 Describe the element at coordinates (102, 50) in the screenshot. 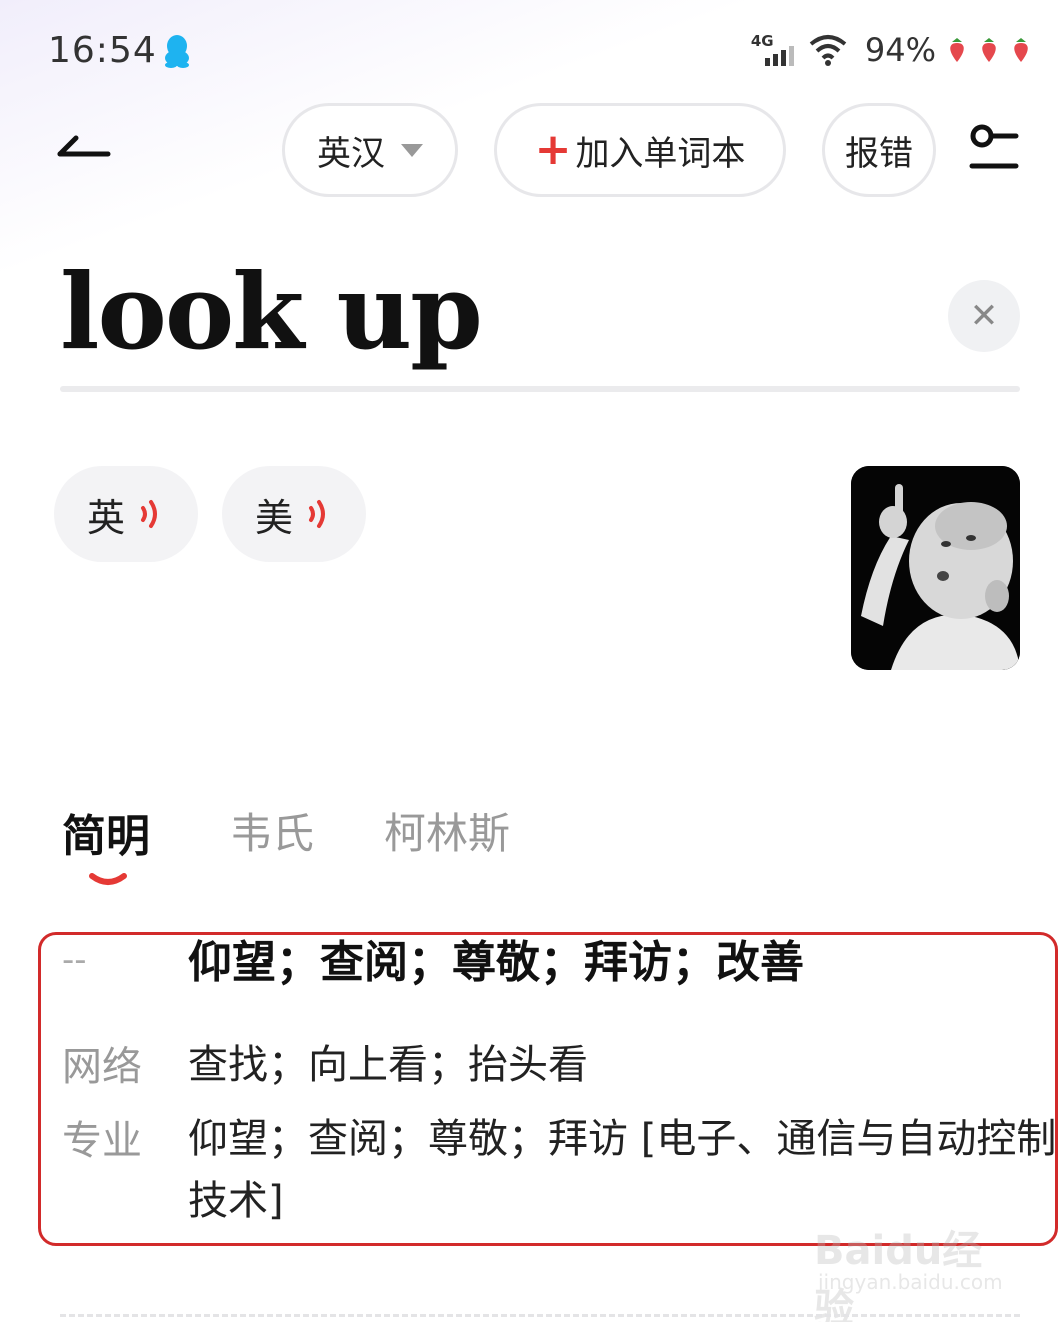

I see `status-time: 16:54` at that location.